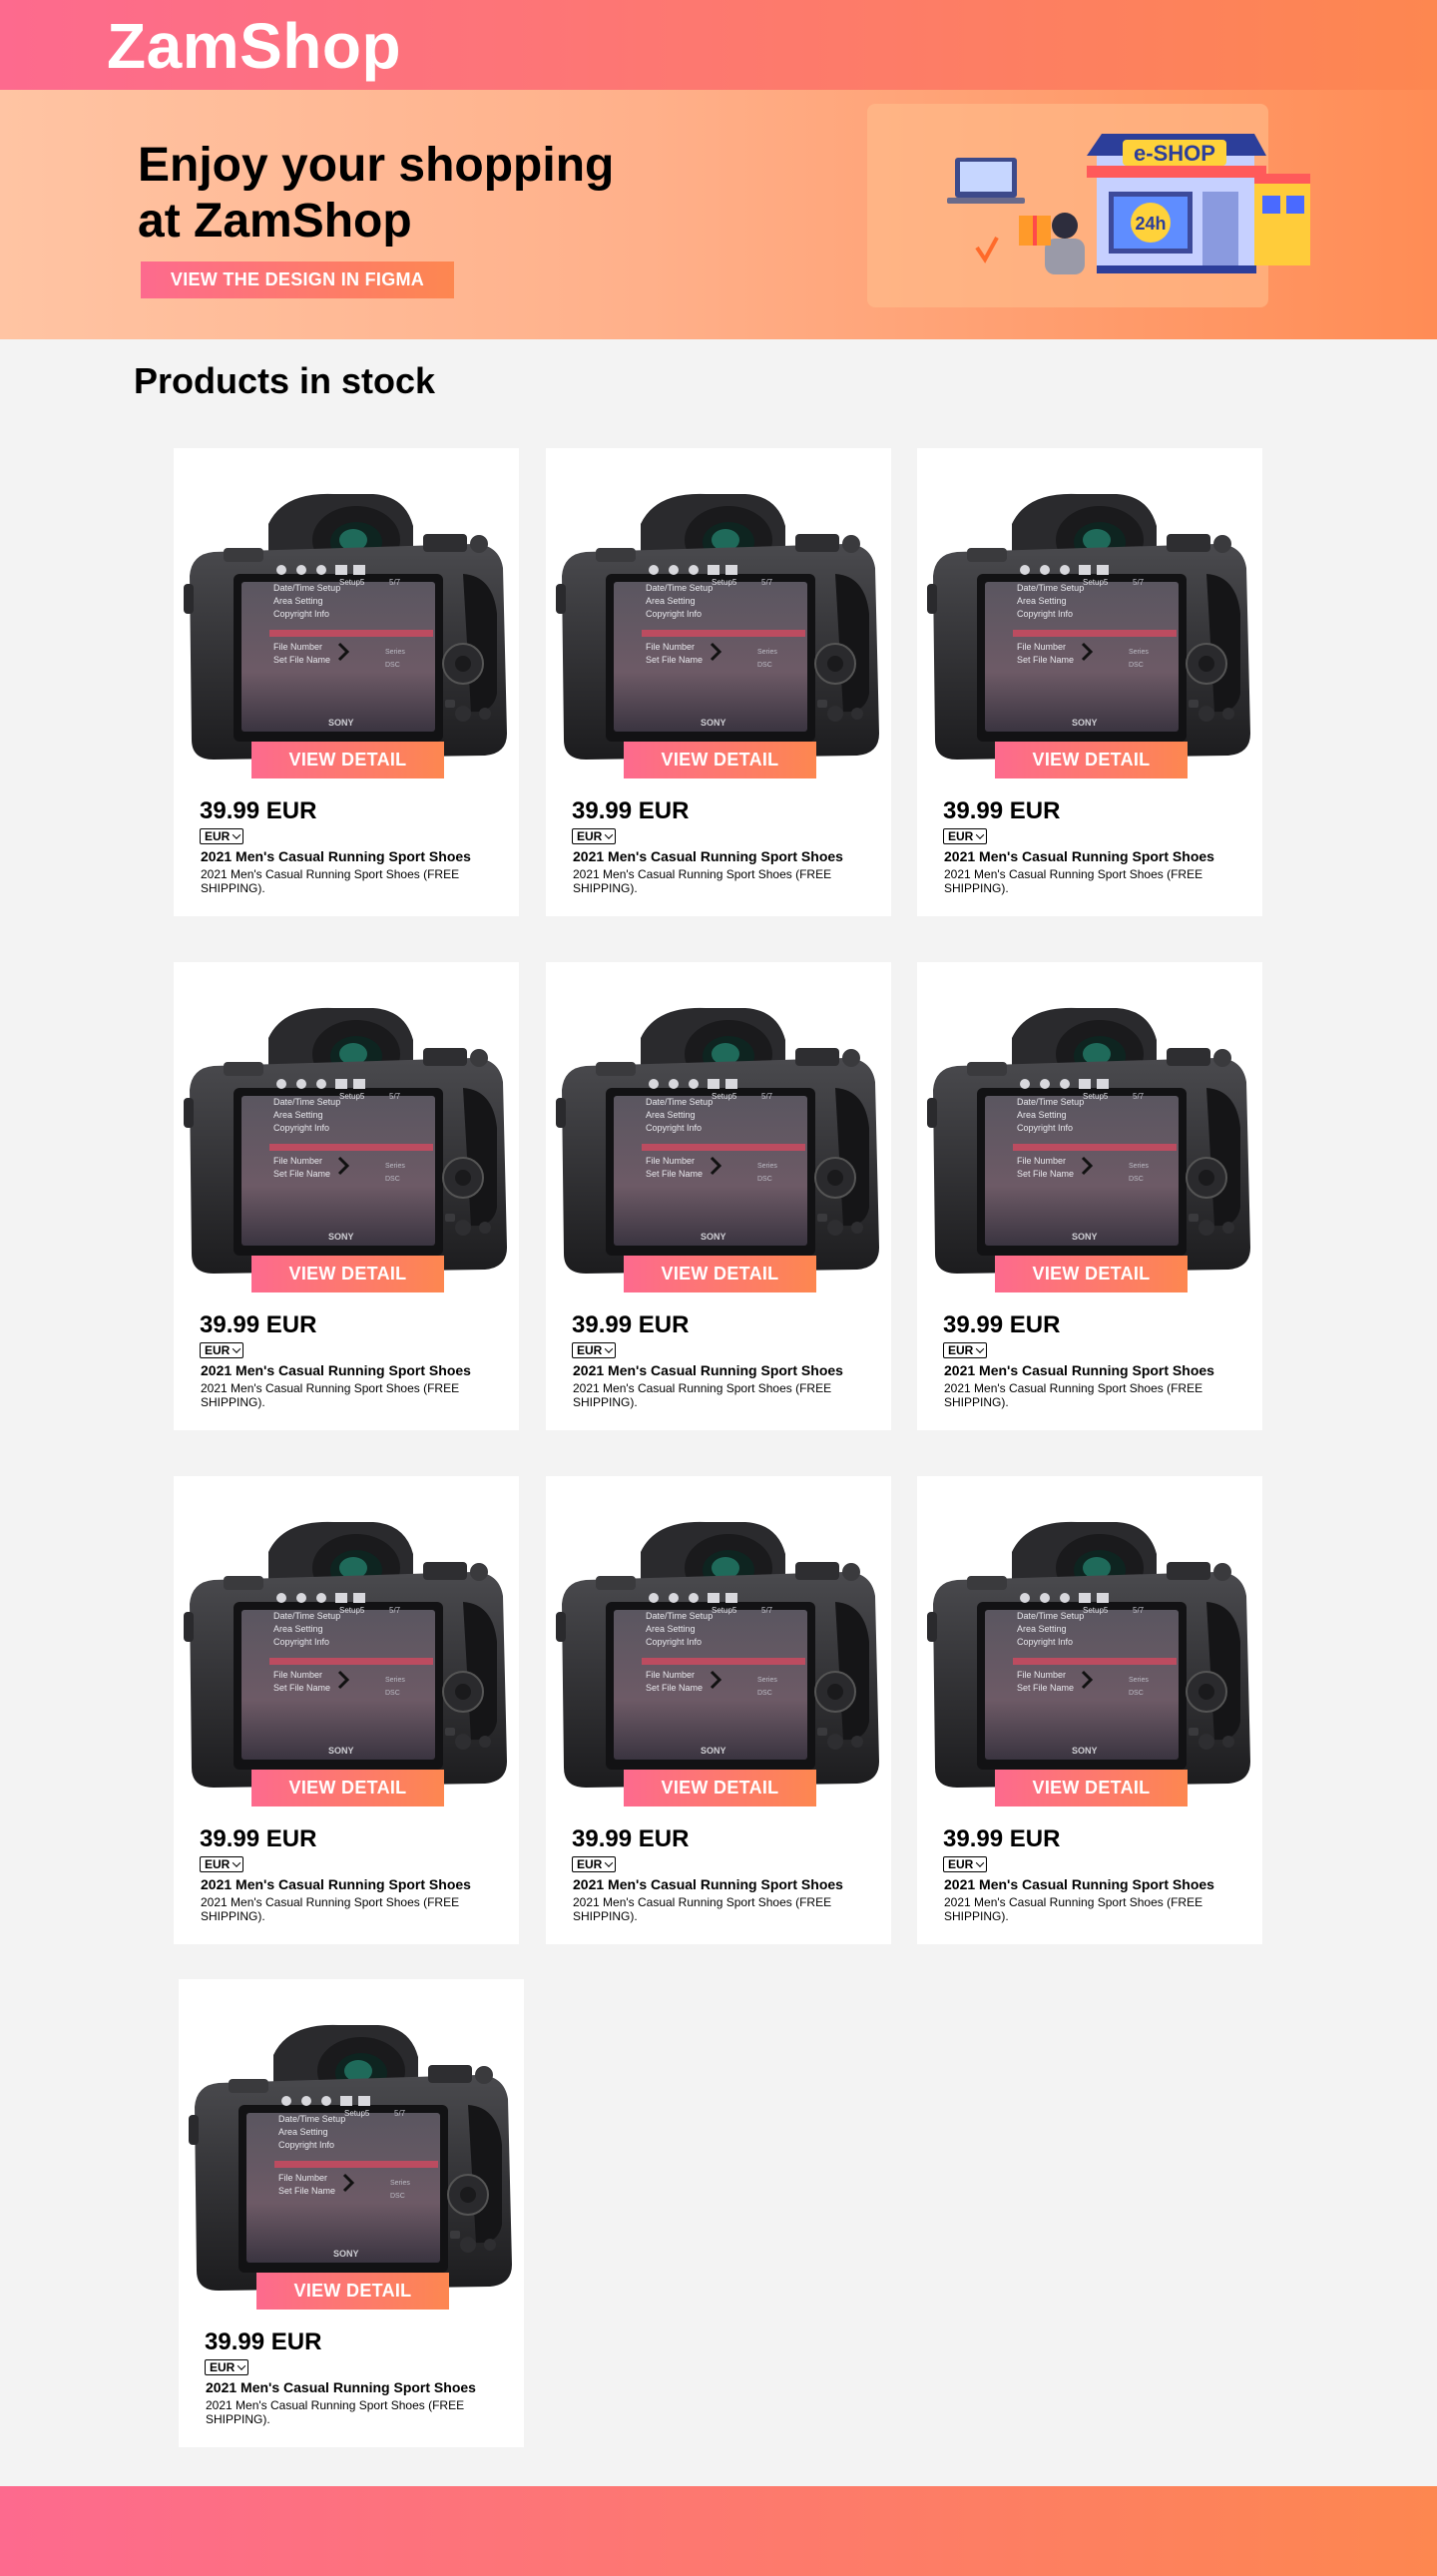  What do you see at coordinates (254, 46) in the screenshot?
I see `site-logo: ZamShop` at bounding box center [254, 46].